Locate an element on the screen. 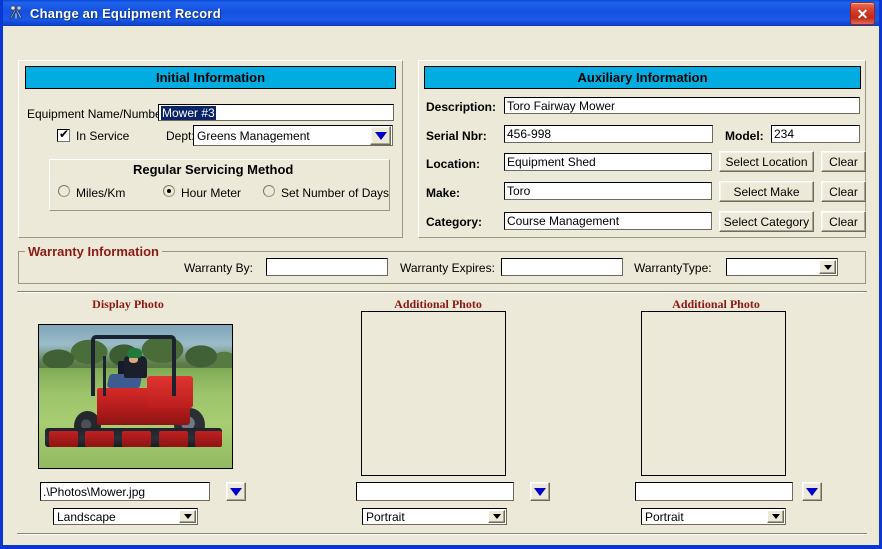 The height and width of the screenshot is (549, 882). close-icon: ✕ is located at coordinates (862, 13).